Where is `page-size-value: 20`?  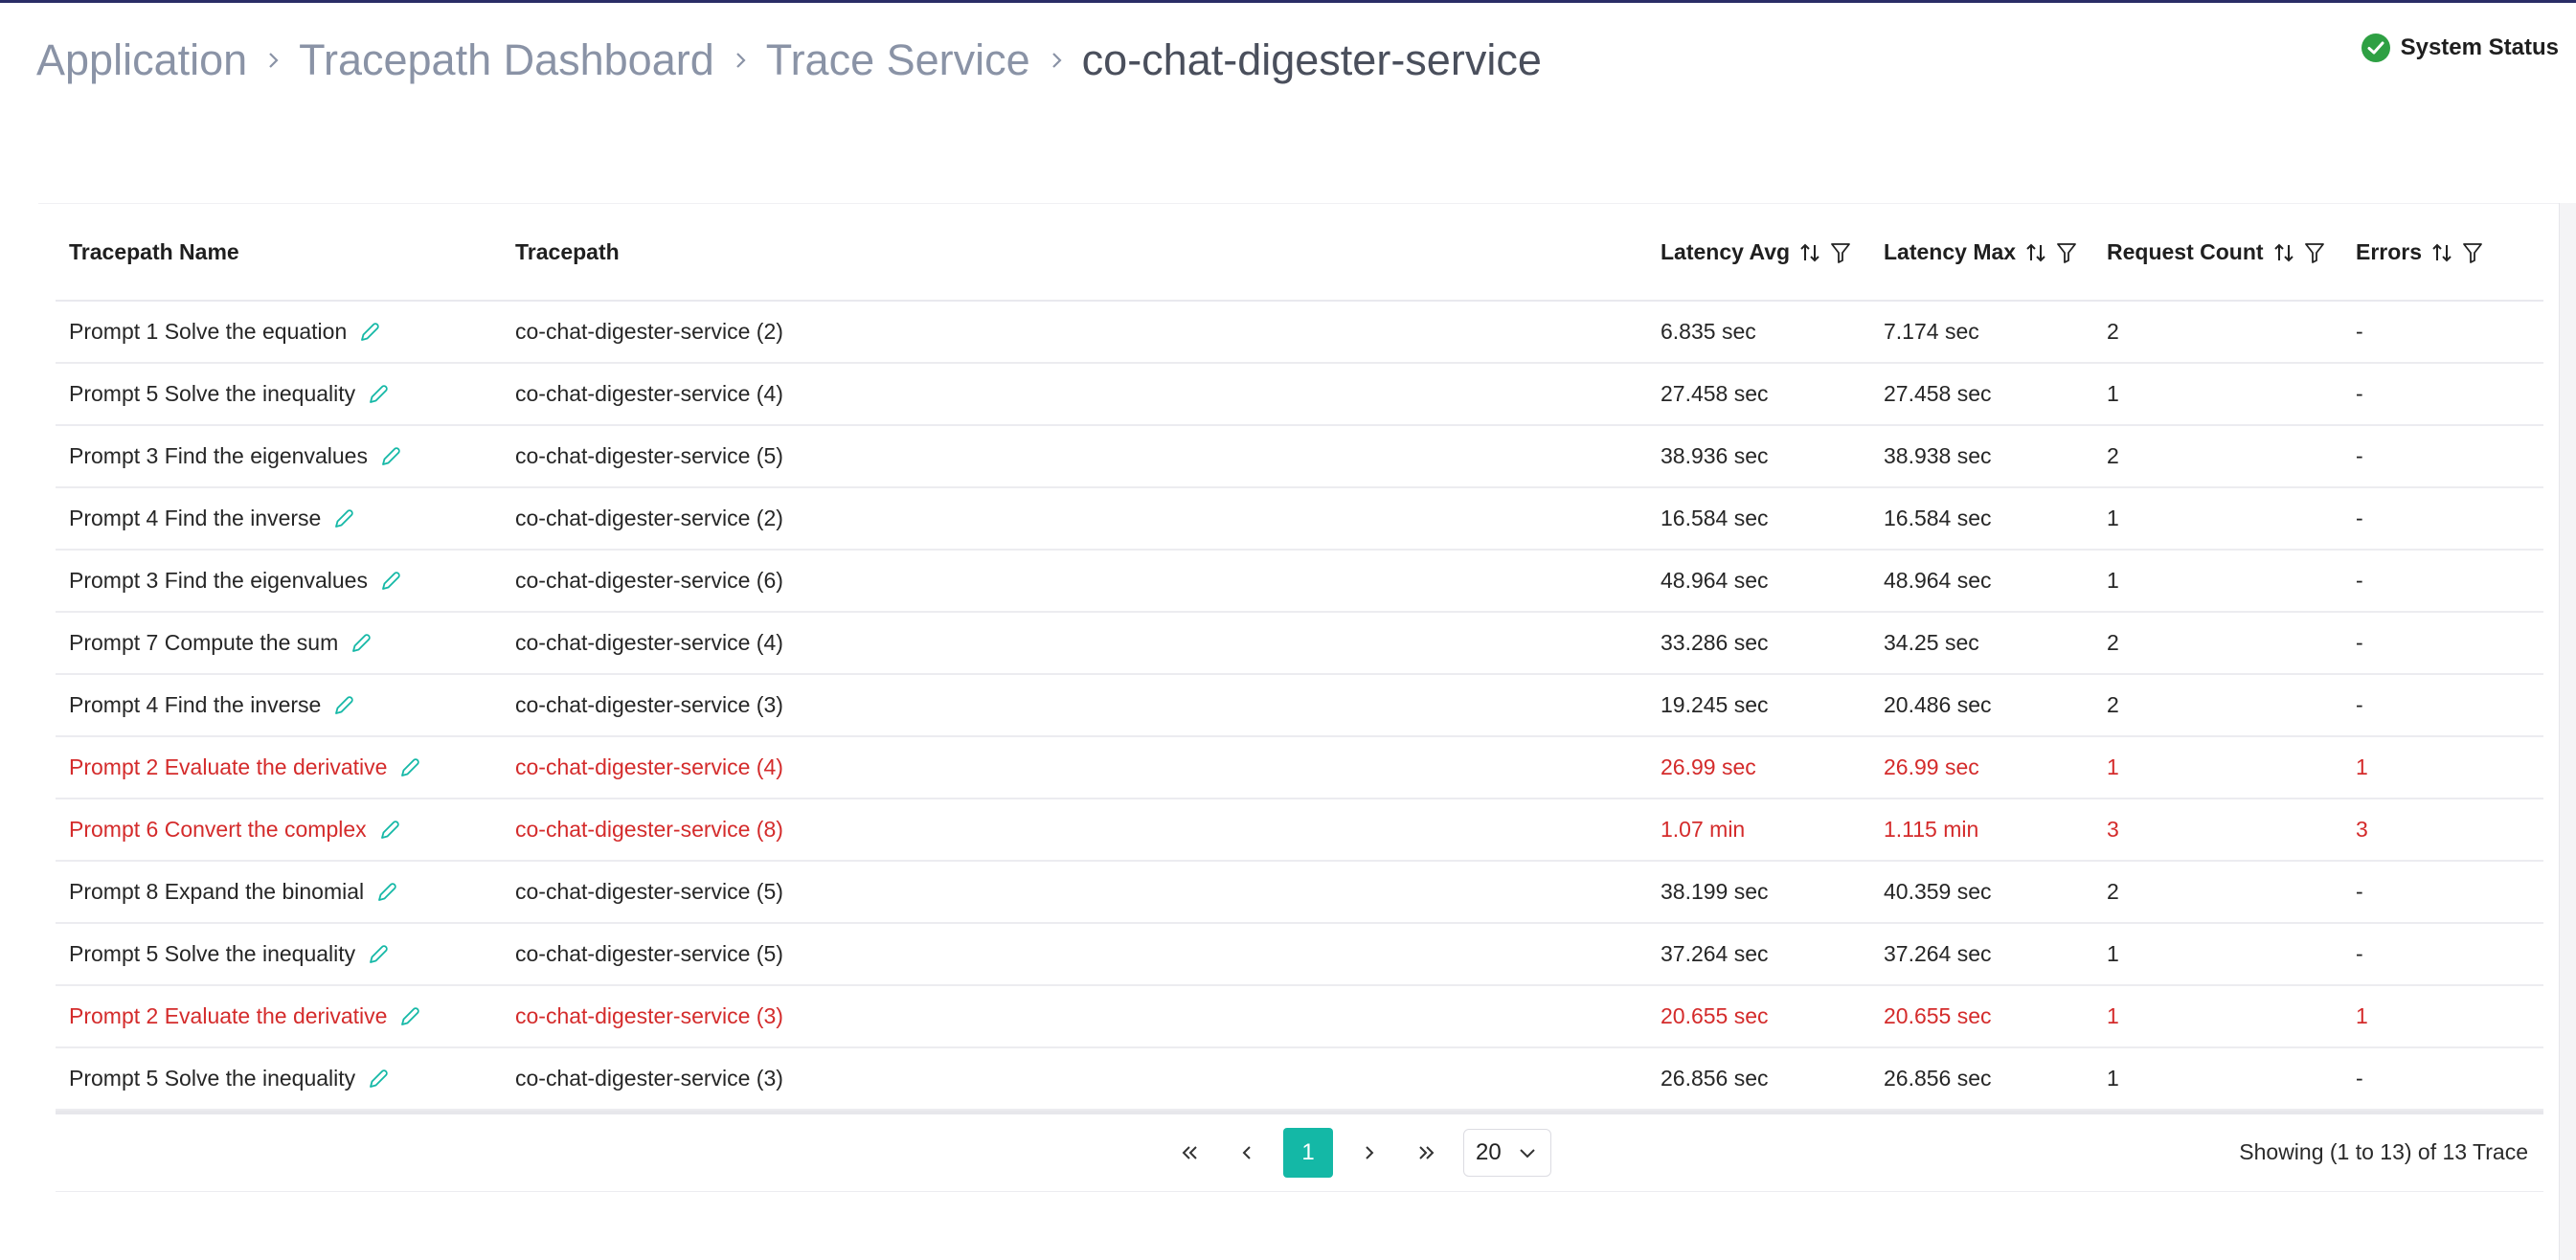 page-size-value: 20 is located at coordinates (1489, 1152).